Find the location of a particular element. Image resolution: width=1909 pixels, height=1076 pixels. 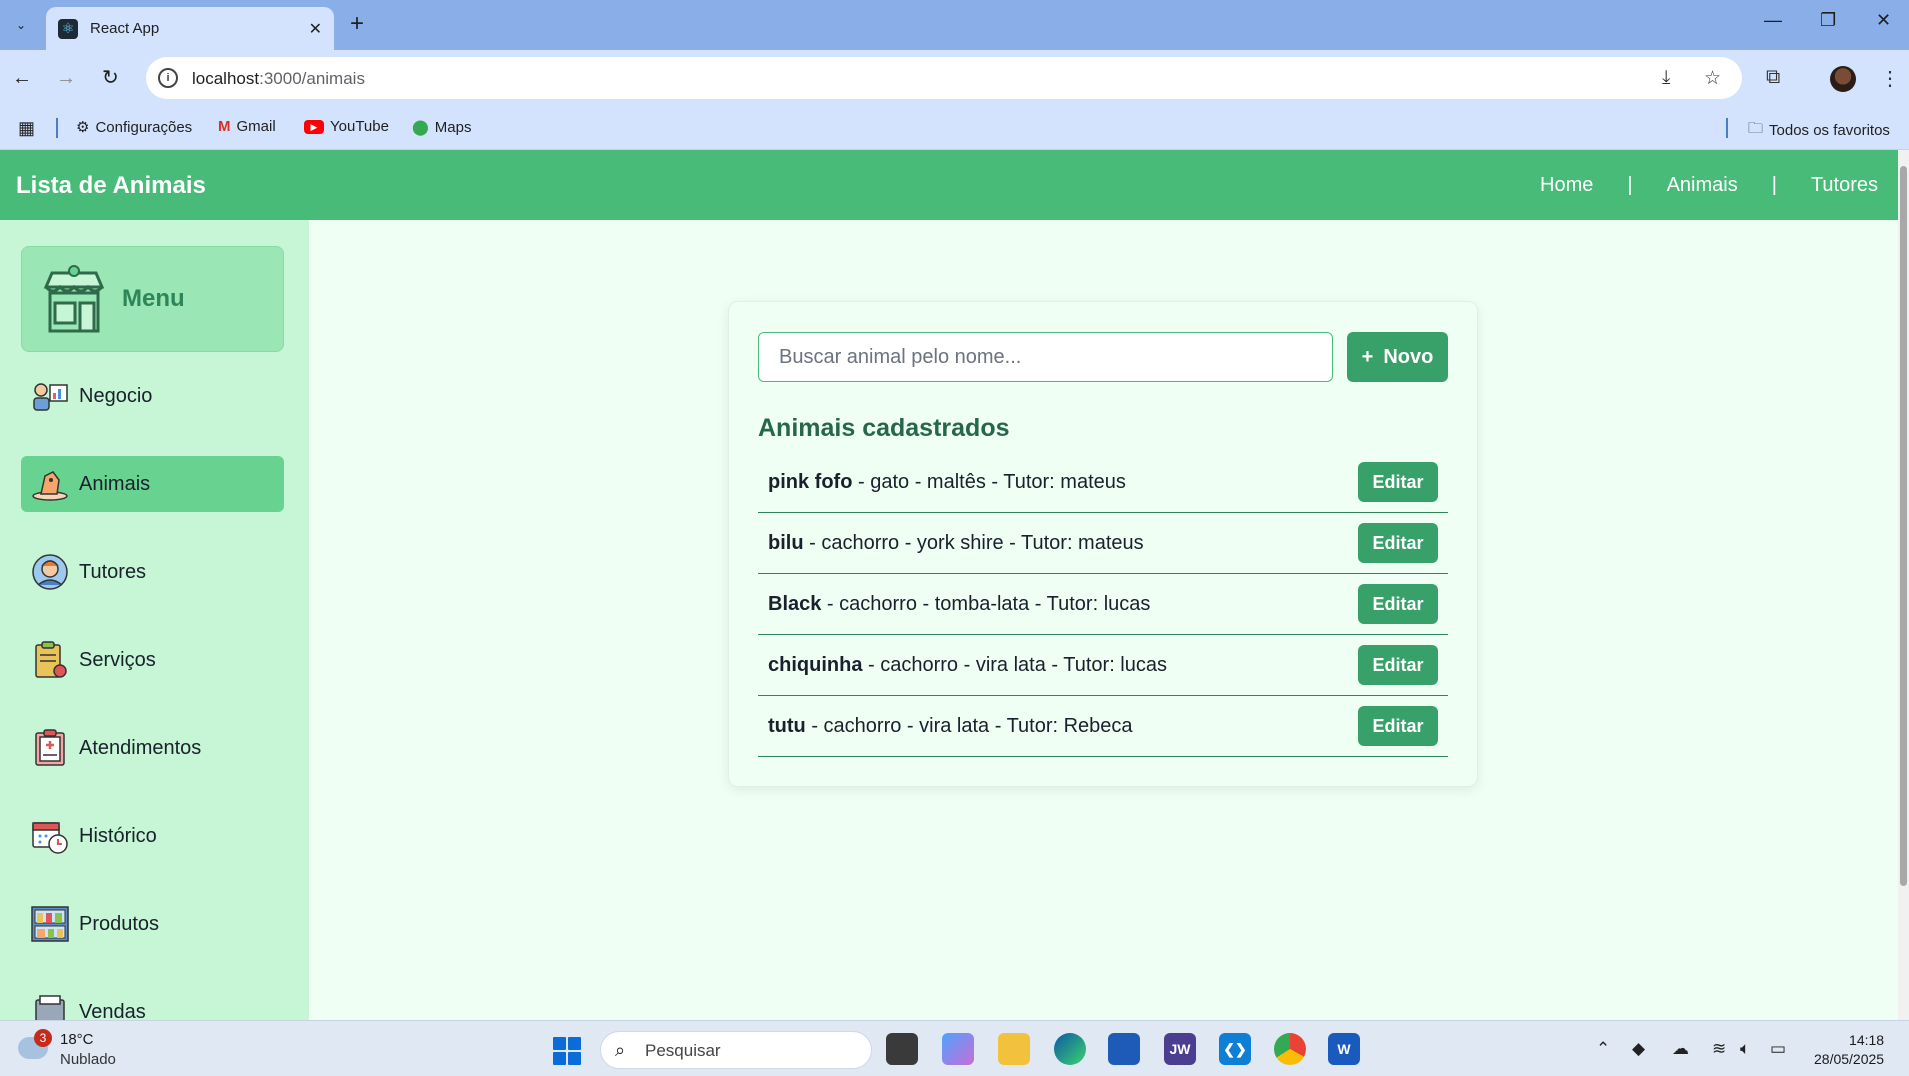

bookmark-label: Configurações is located at coordinates (144, 127).